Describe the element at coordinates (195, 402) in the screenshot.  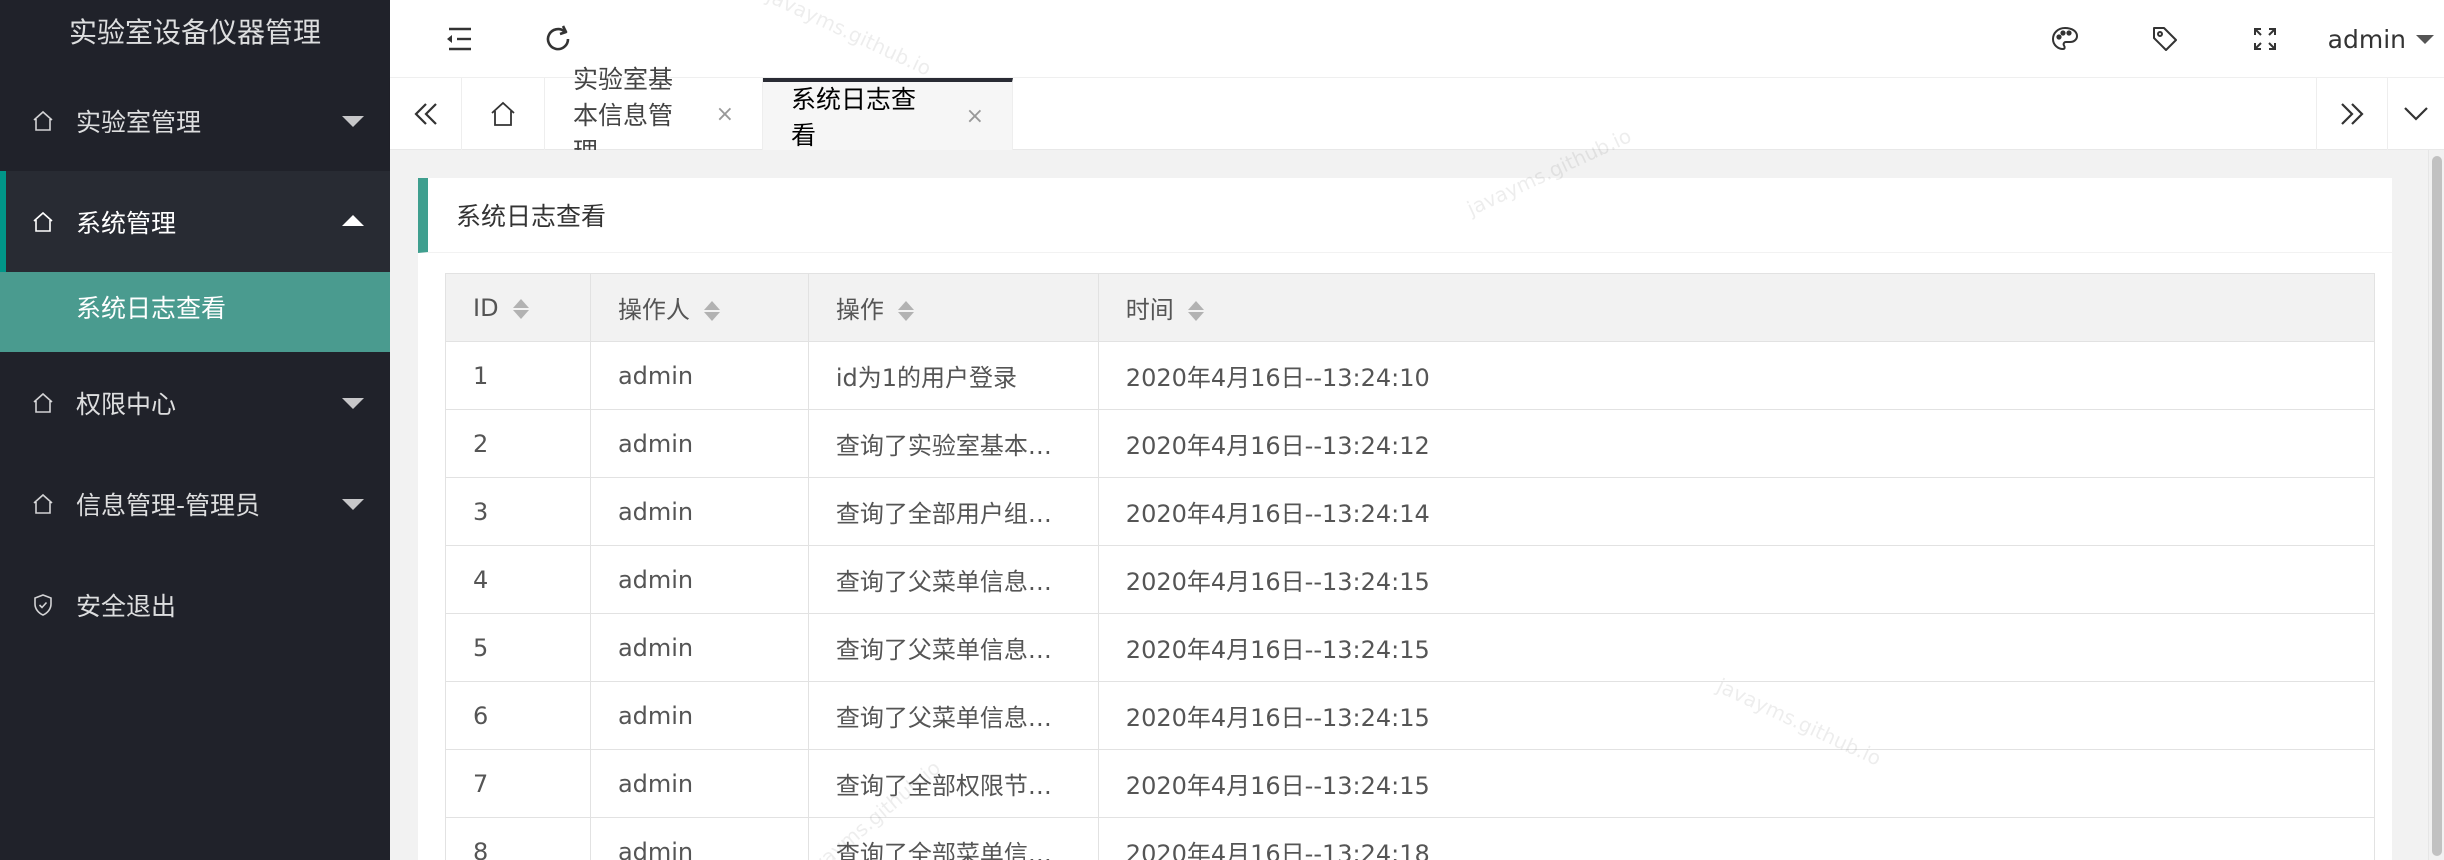
I see `sidebar-item-permission-center: 权限中心` at that location.